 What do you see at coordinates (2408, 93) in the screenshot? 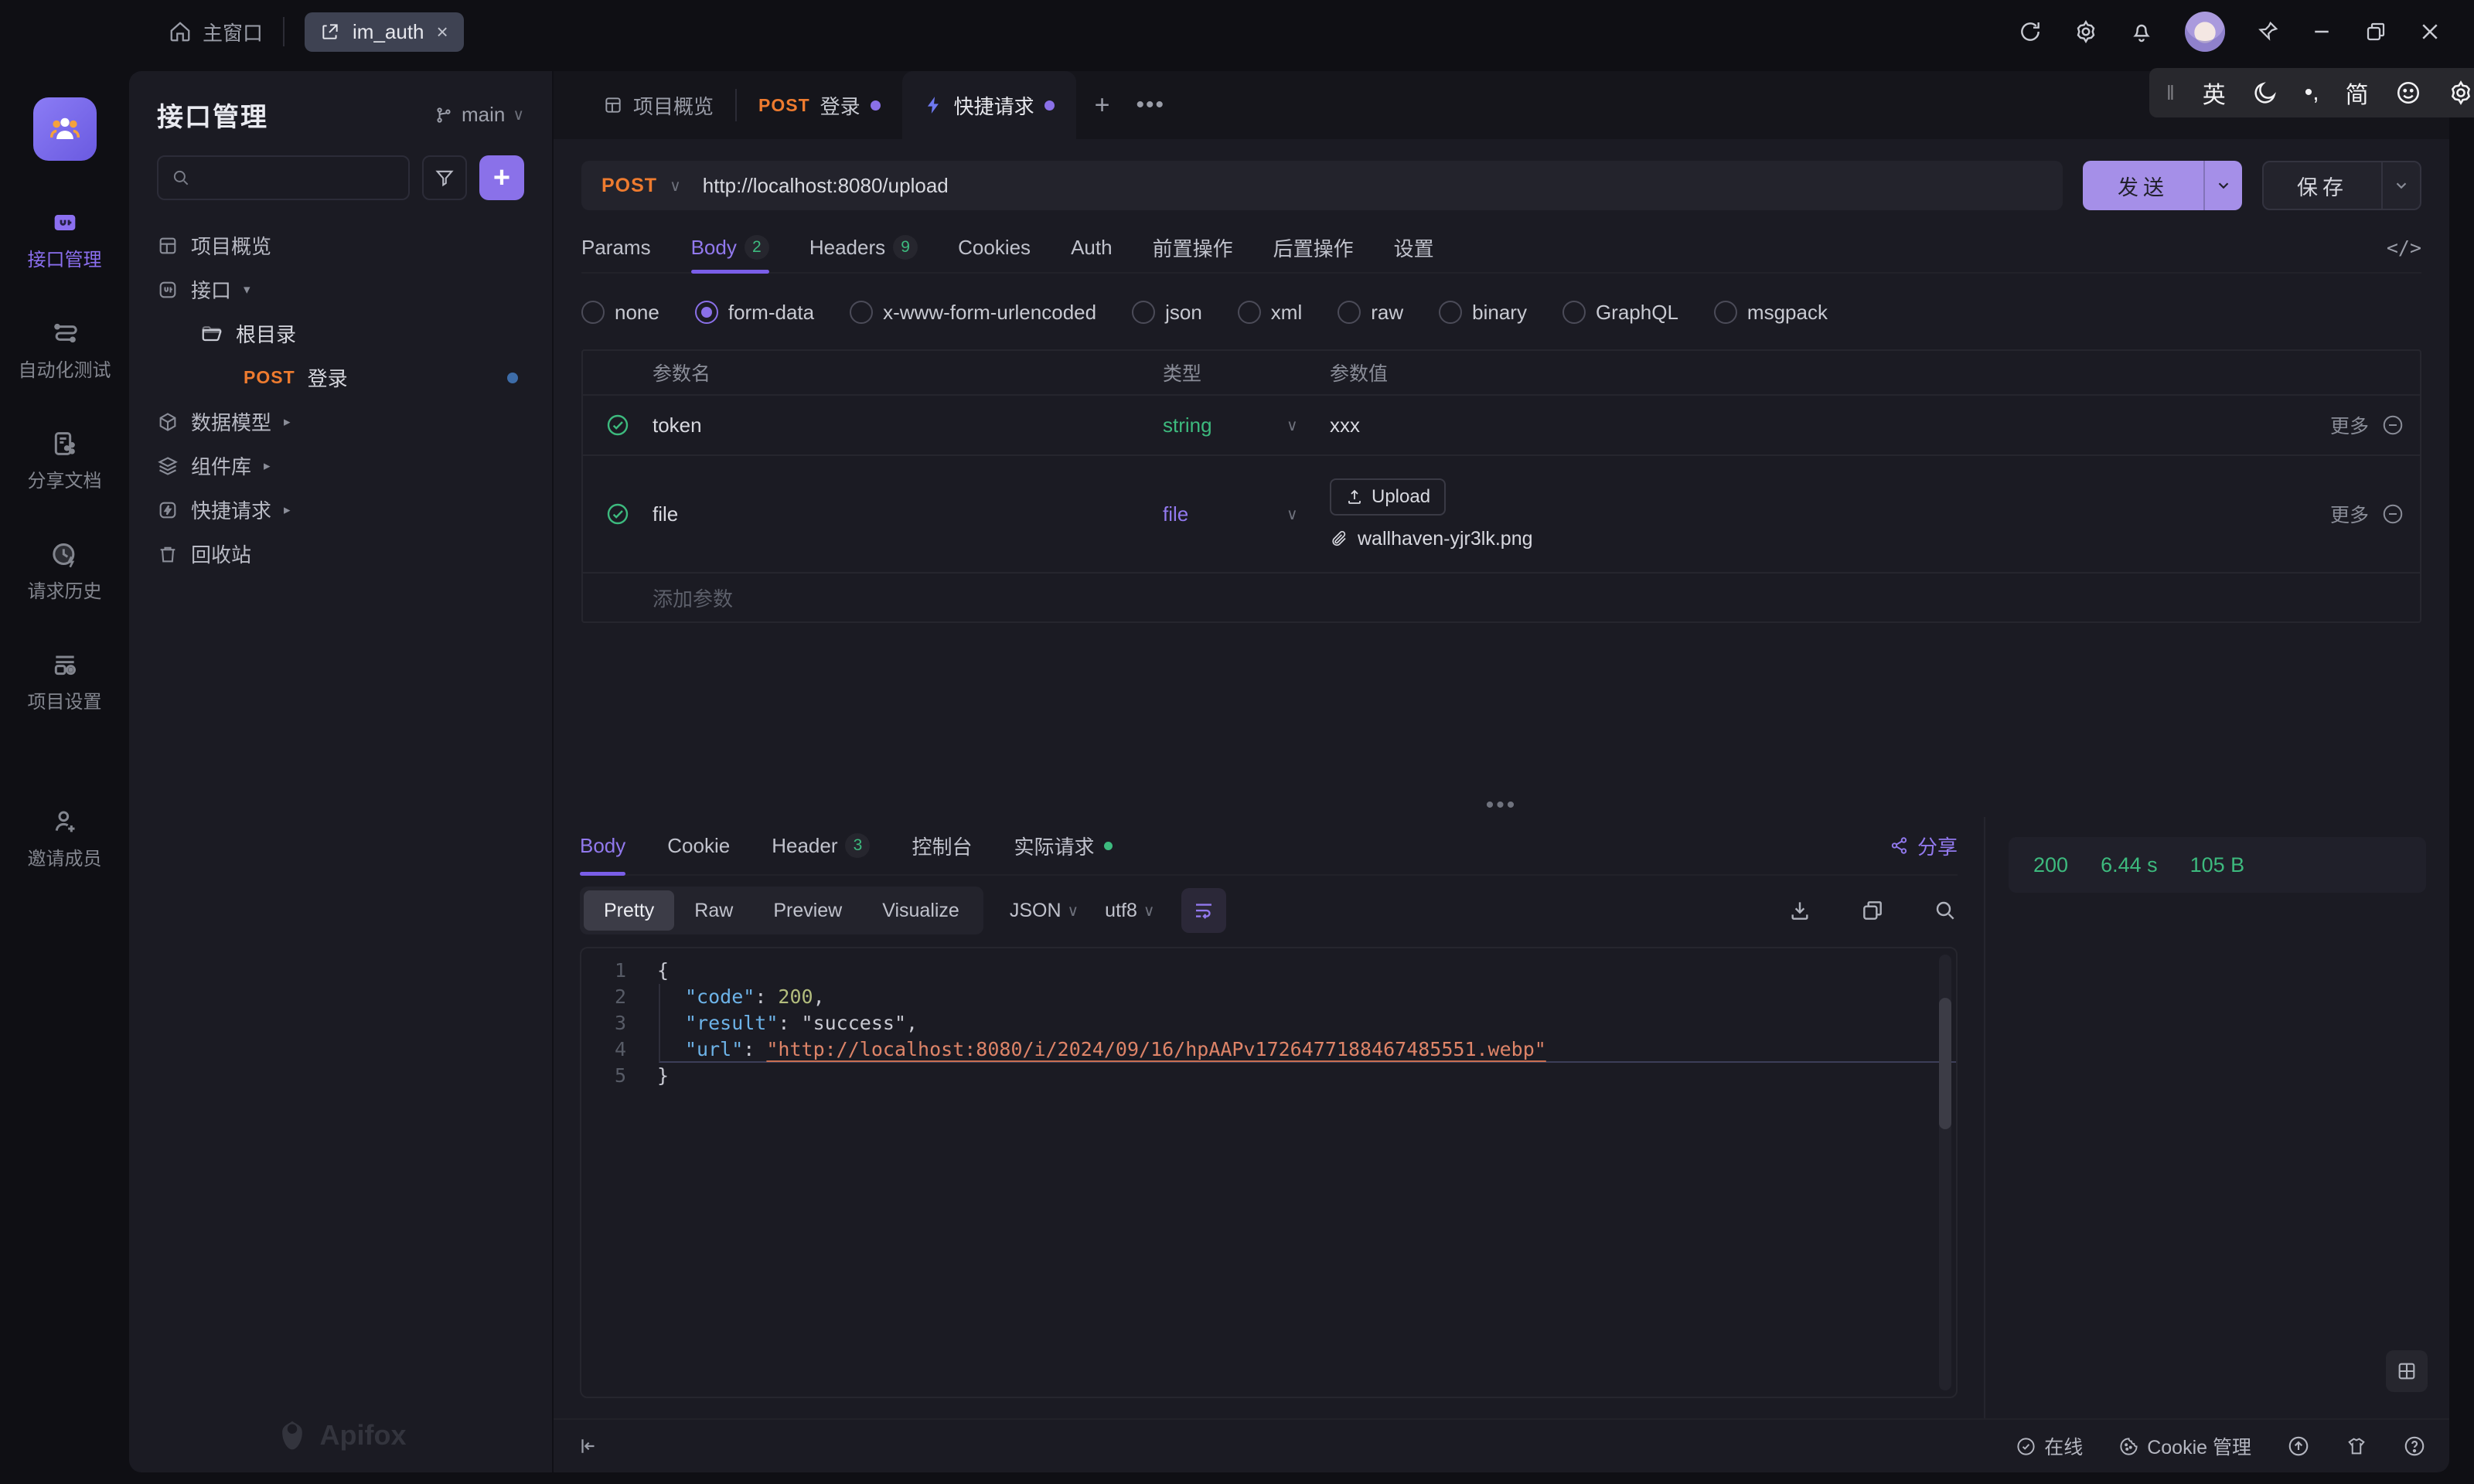
I see `ime-emoji-icon` at bounding box center [2408, 93].